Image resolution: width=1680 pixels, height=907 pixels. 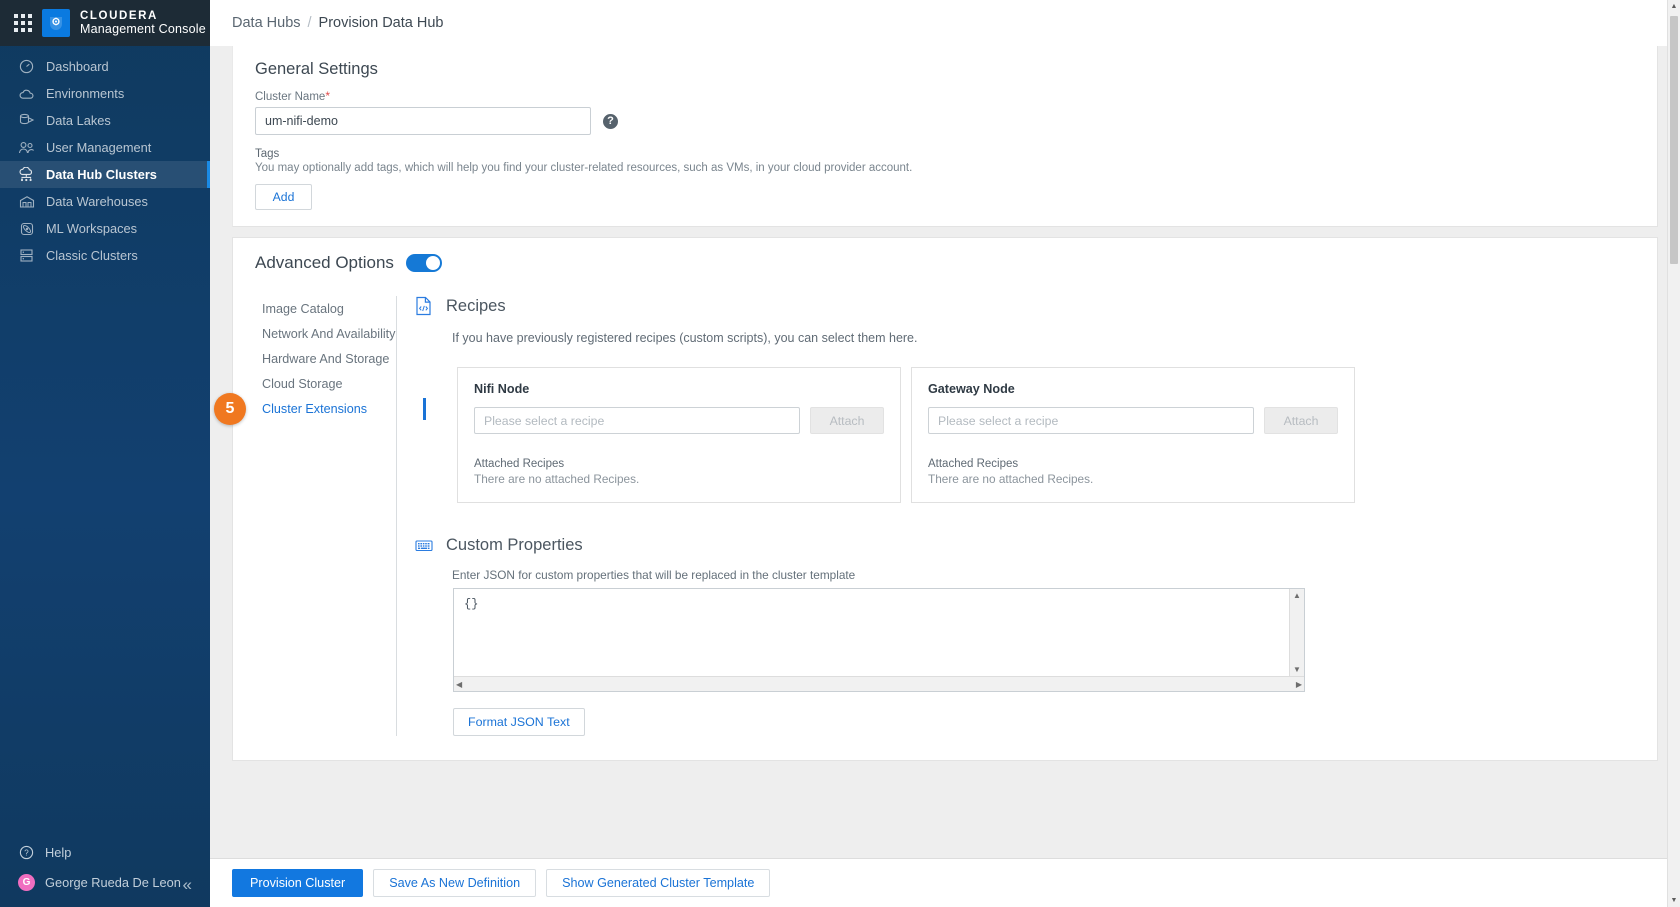 What do you see at coordinates (58, 852) in the screenshot?
I see `help-label: Help` at bounding box center [58, 852].